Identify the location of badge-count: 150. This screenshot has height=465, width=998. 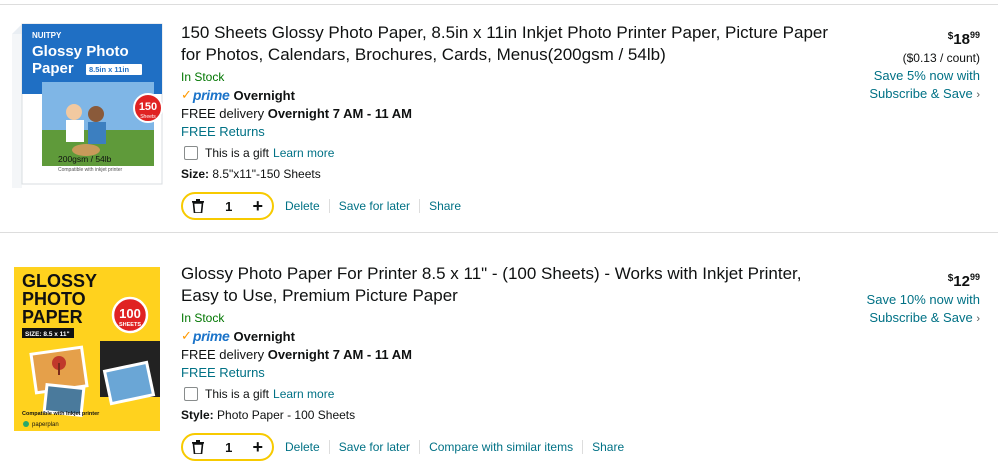
(148, 107).